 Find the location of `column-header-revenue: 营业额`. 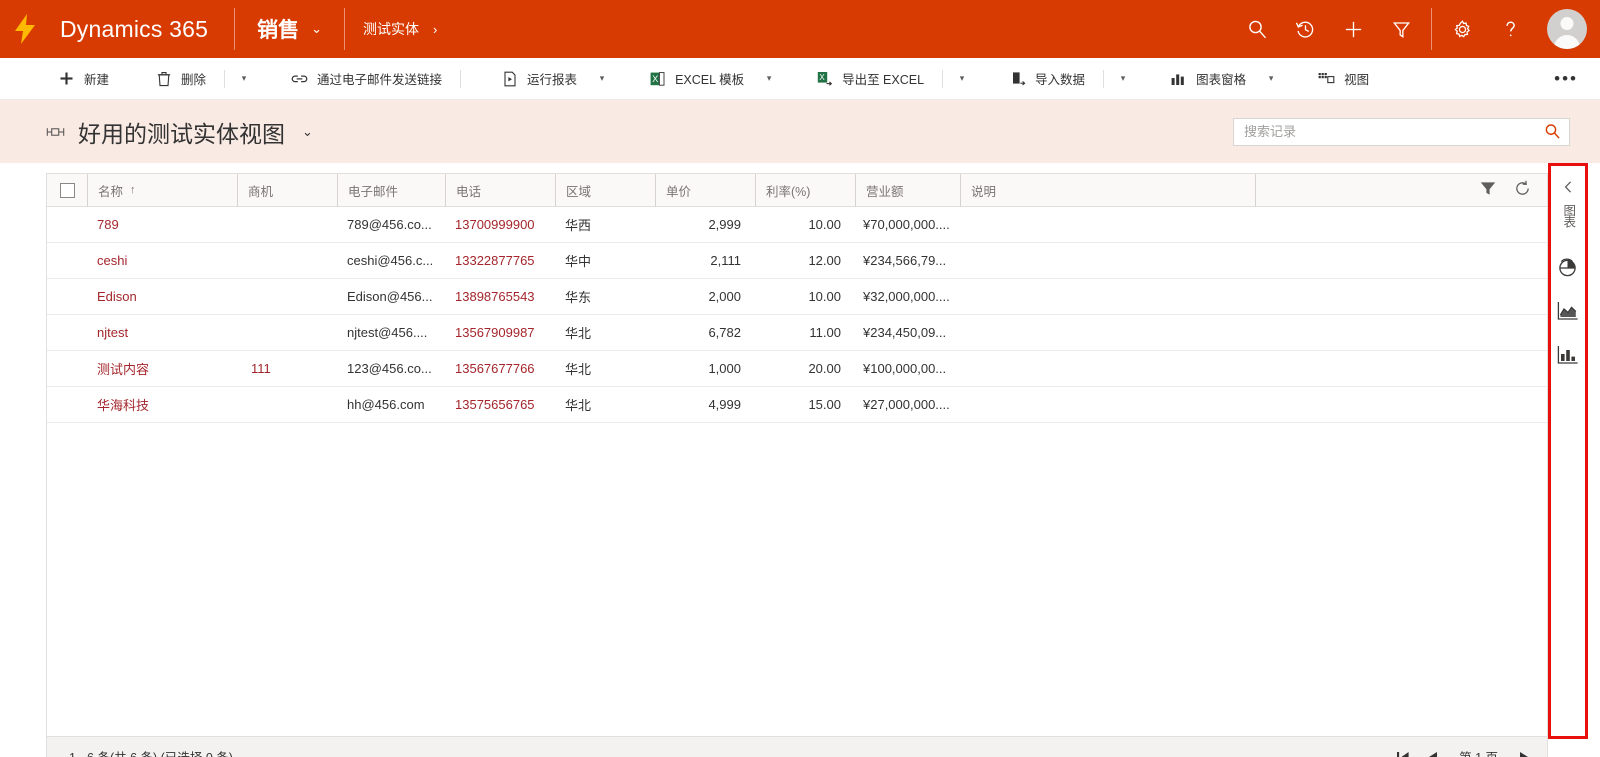

column-header-revenue: 营业额 is located at coordinates (907, 190).